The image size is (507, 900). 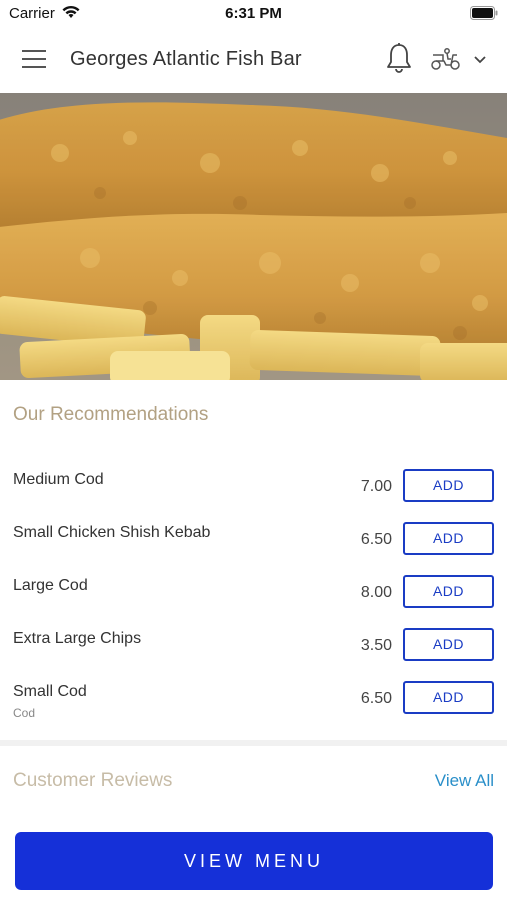 I want to click on app-header: Georges Atlantic Fish Bar, so click(x=253, y=59).